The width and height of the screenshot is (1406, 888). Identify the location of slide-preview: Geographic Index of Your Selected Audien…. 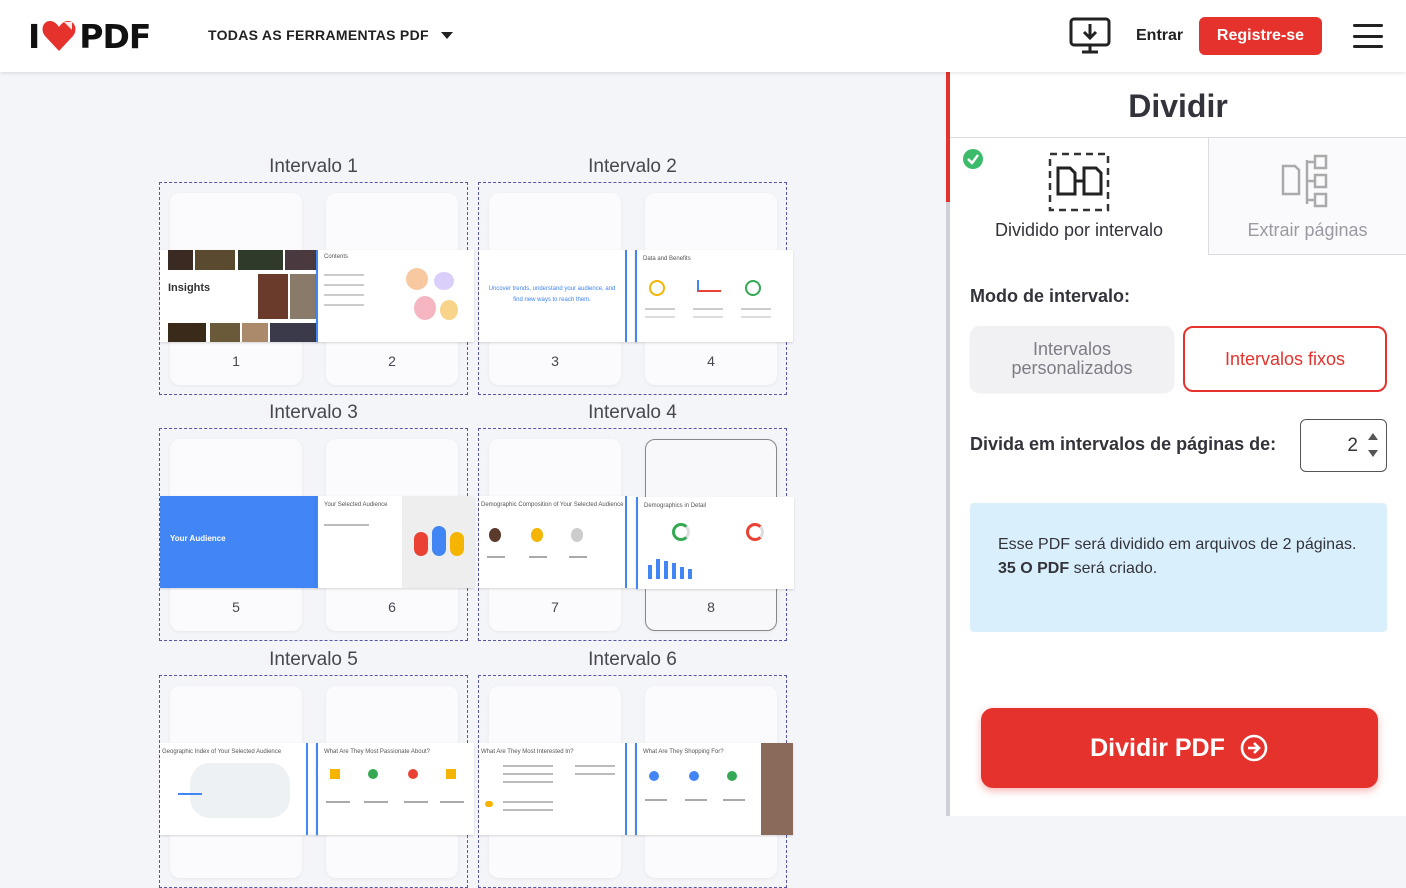
(239, 789).